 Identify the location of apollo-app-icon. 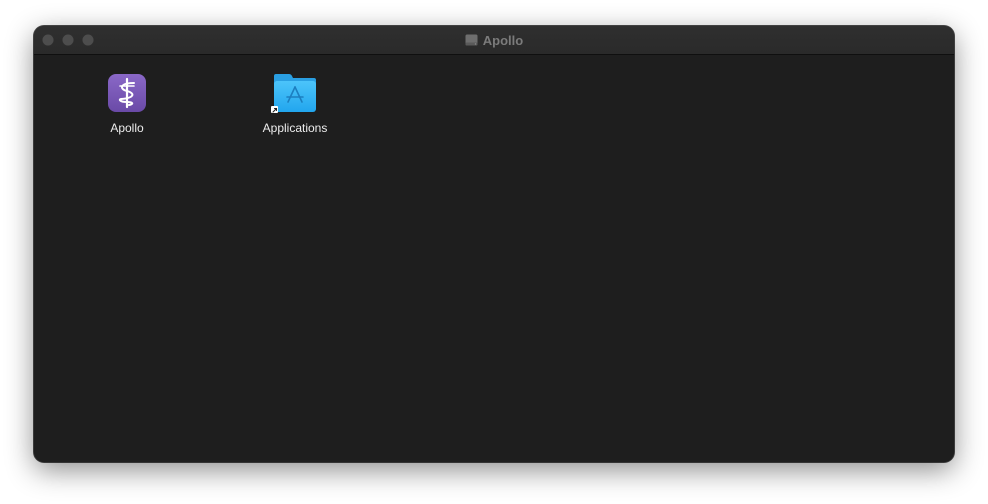
(127, 93).